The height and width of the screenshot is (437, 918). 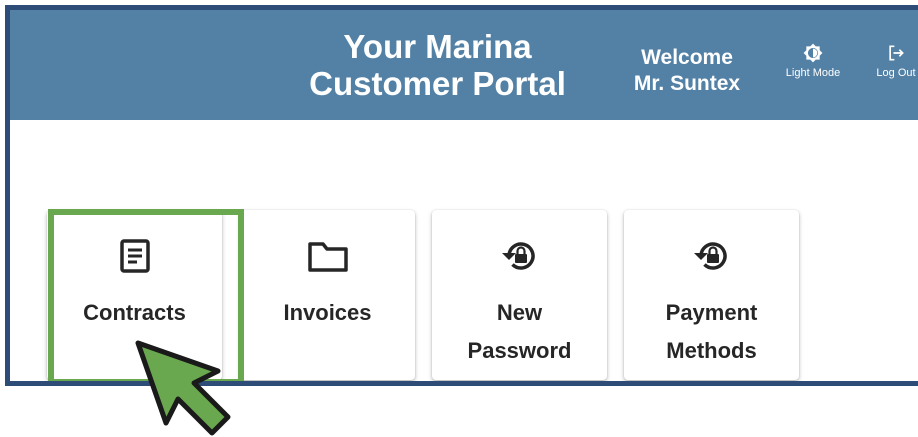 What do you see at coordinates (711, 312) in the screenshot?
I see `payment-methods-label-line-1: Payment` at bounding box center [711, 312].